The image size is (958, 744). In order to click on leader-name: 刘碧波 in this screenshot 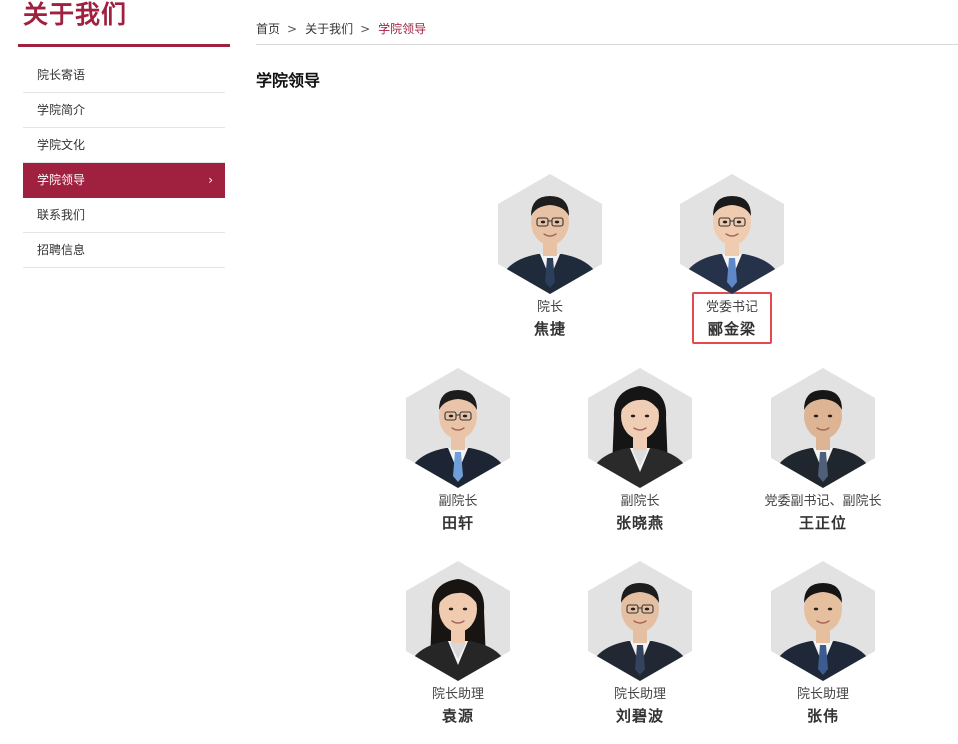, I will do `click(639, 716)`.